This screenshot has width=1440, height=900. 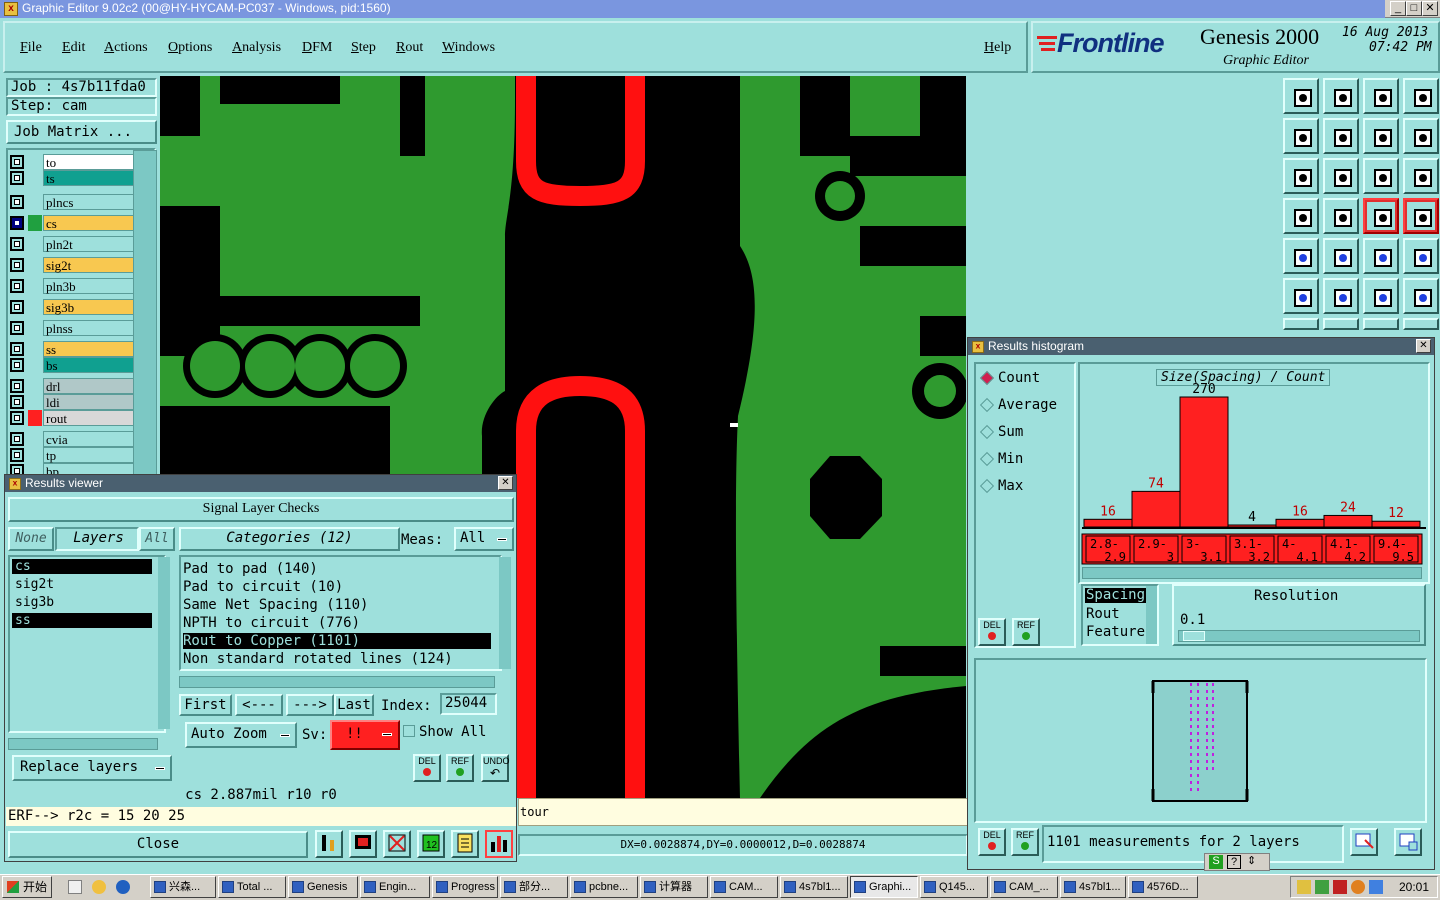 I want to click on measure-icon, so click(x=1381, y=136).